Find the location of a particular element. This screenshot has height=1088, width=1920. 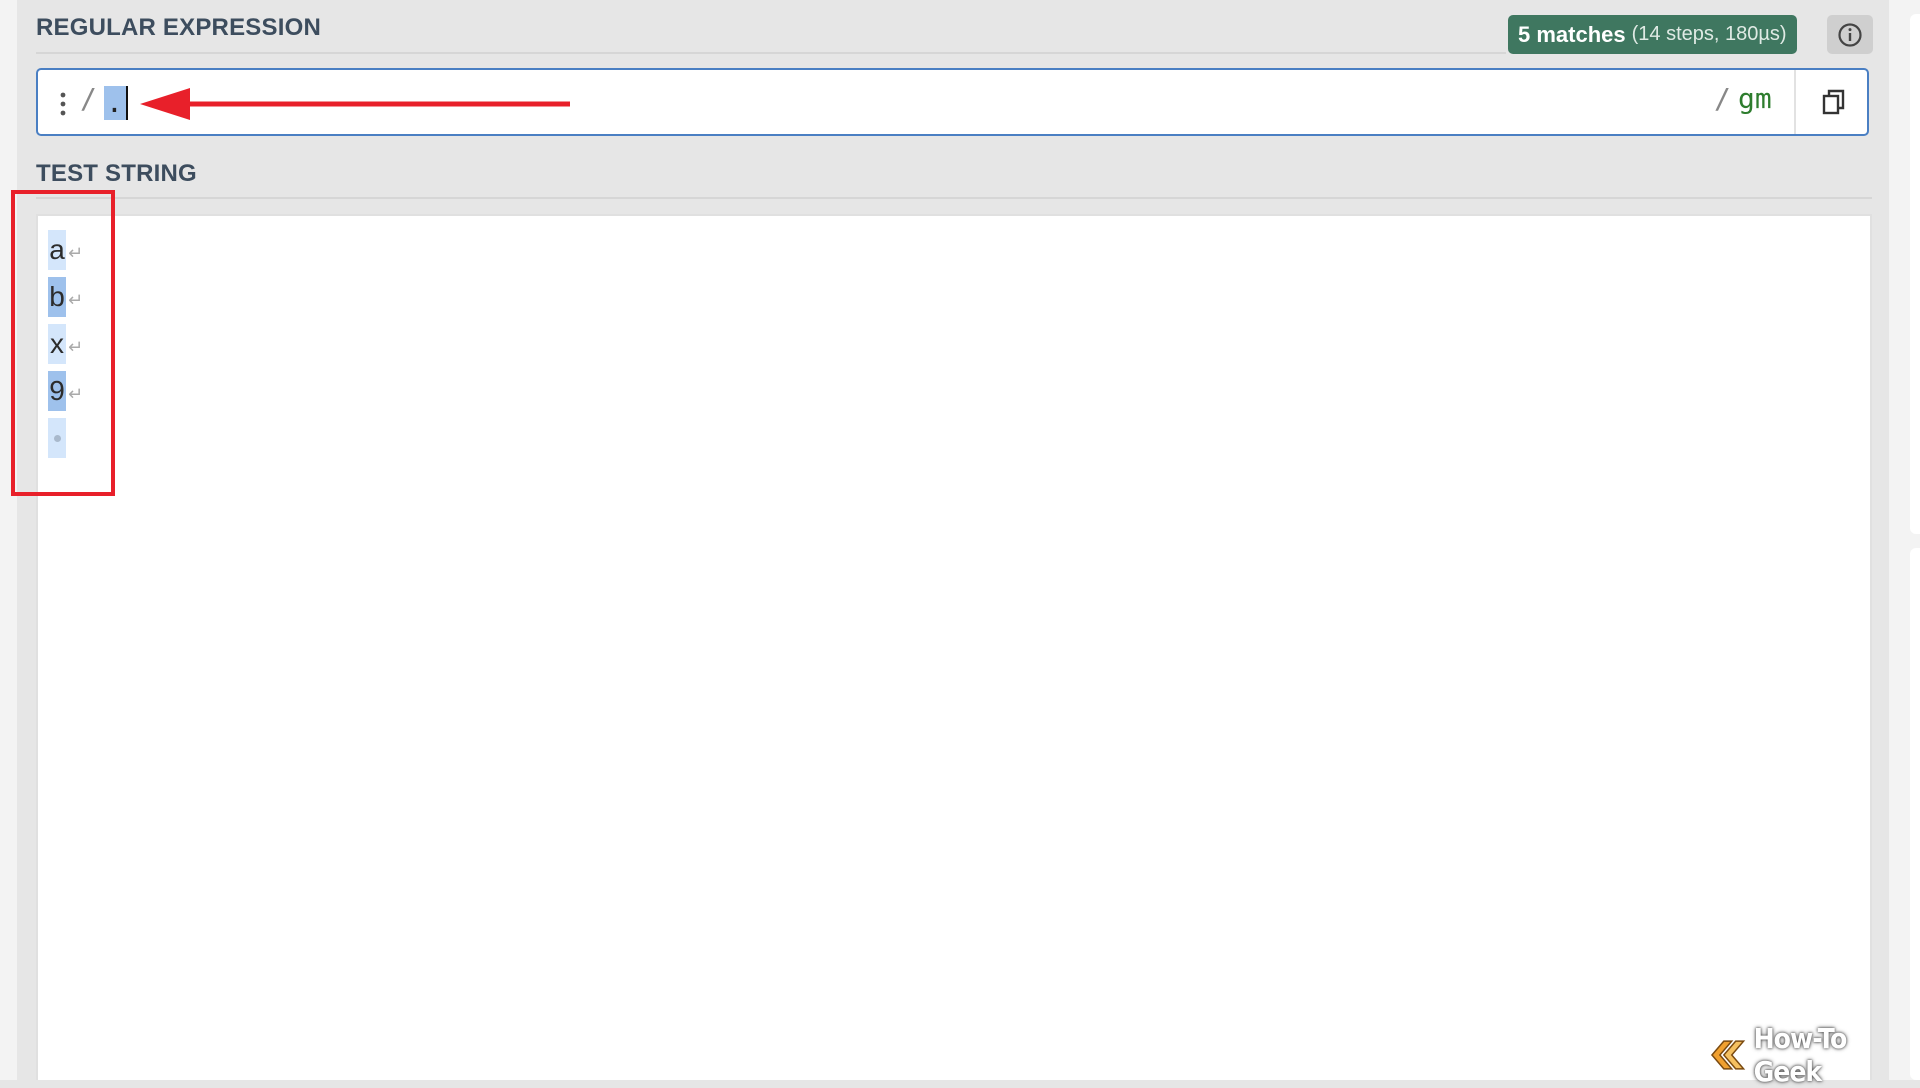

test-string-line: 9 ↵ is located at coordinates (65, 391).